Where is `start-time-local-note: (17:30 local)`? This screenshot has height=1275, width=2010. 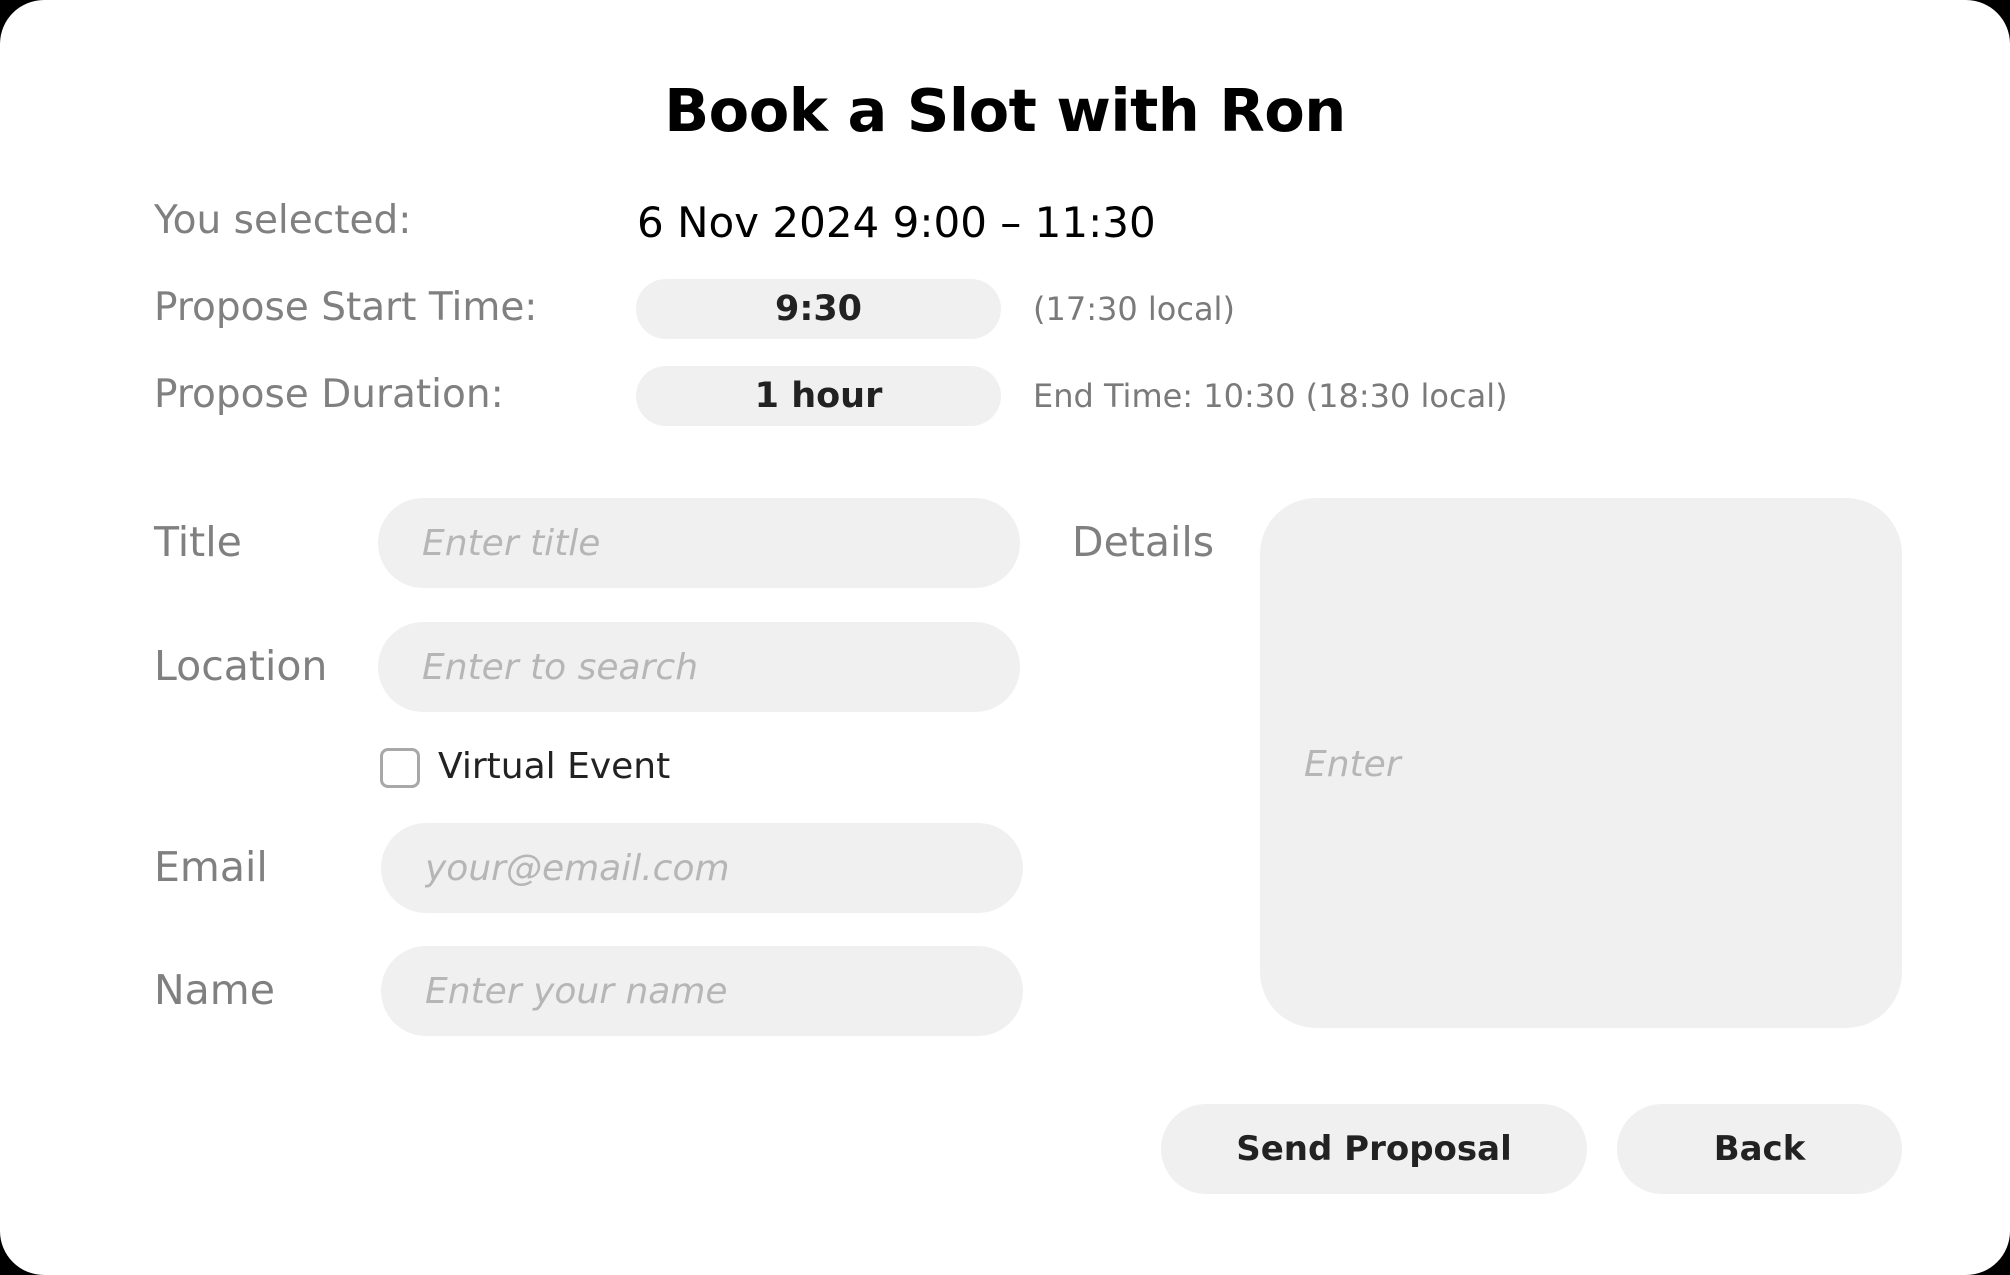
start-time-local-note: (17:30 local) is located at coordinates (1134, 309).